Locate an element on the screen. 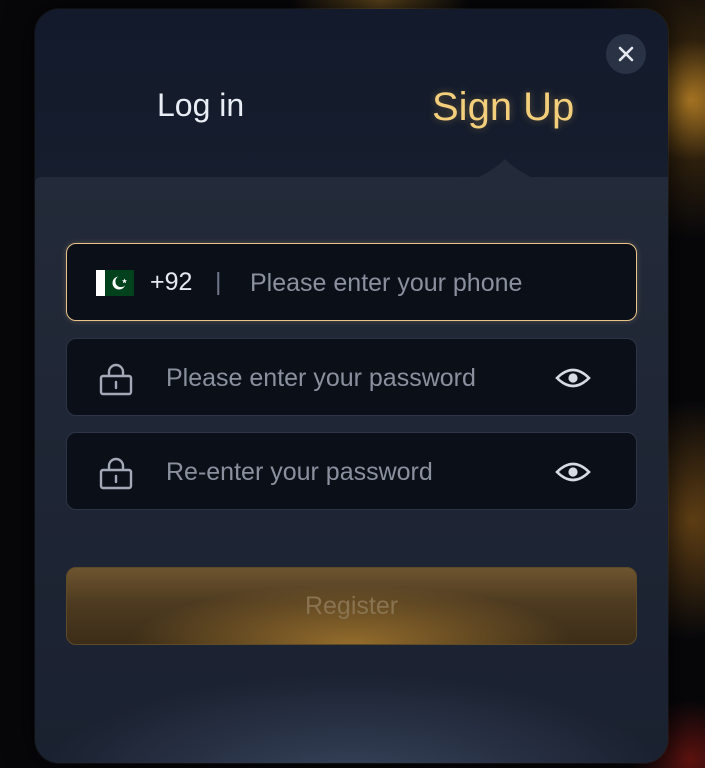 The width and height of the screenshot is (705, 768). close-button is located at coordinates (626, 54).